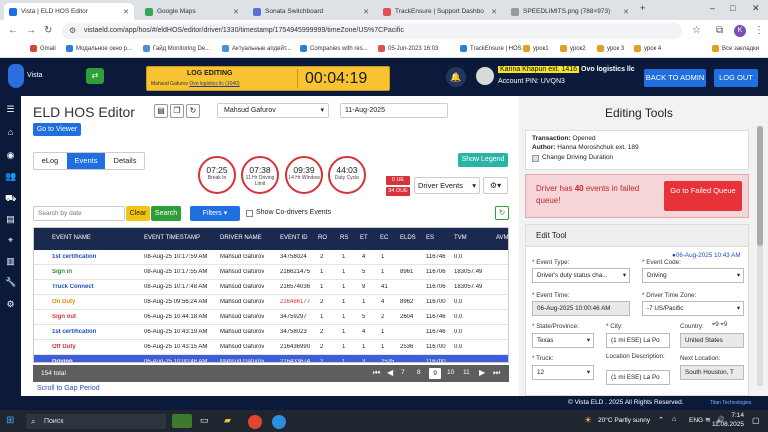  Describe the element at coordinates (72, 31) in the screenshot. I see `site-info-icon: ⚙` at that location.